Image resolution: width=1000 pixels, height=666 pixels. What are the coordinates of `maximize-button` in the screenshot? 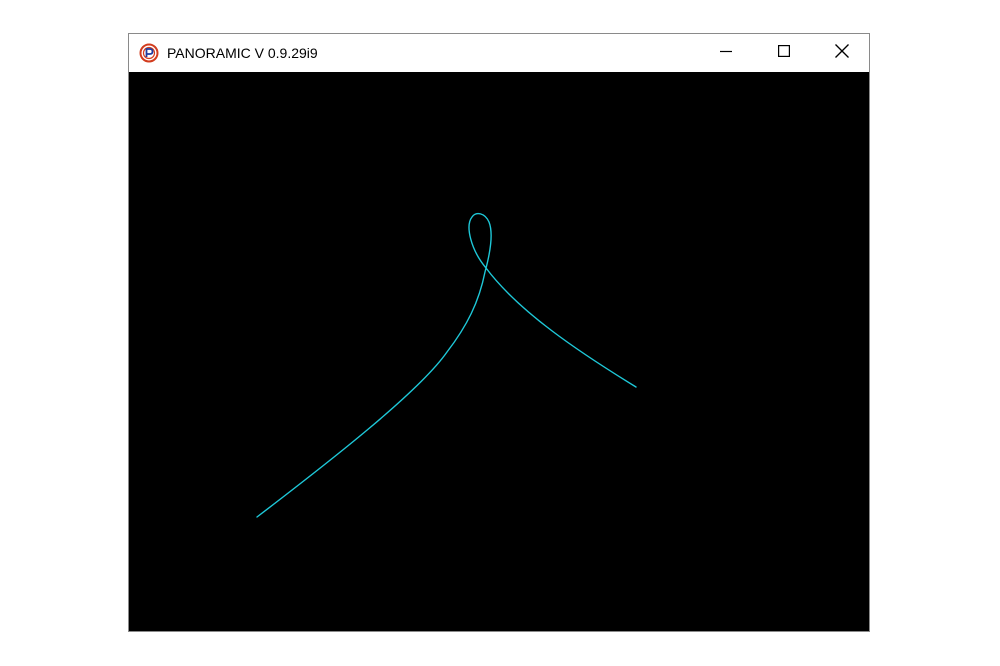 It's located at (784, 53).